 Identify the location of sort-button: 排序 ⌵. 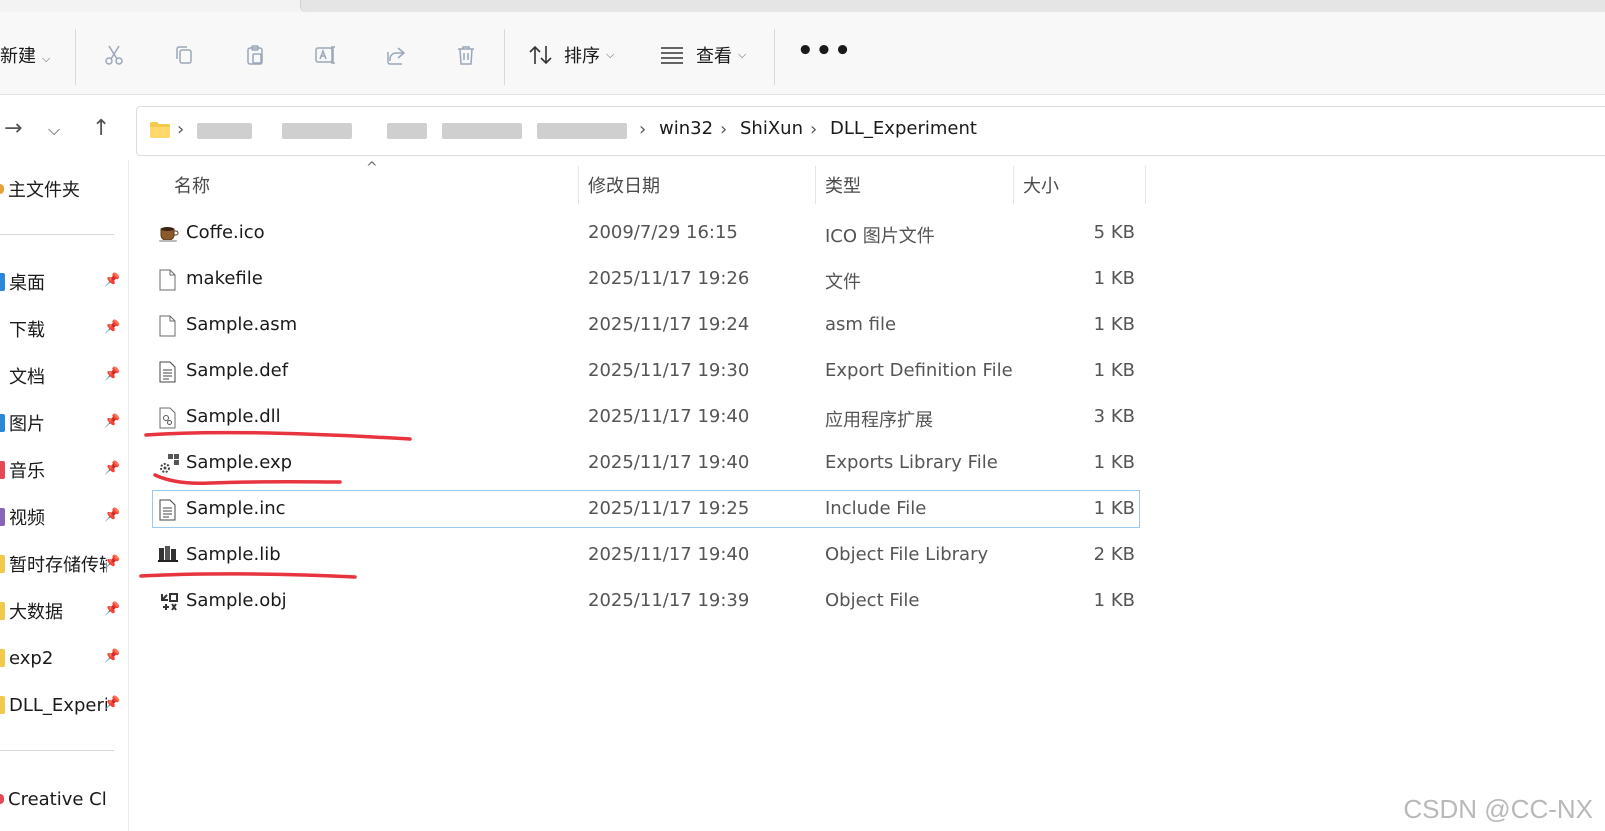
(571, 55).